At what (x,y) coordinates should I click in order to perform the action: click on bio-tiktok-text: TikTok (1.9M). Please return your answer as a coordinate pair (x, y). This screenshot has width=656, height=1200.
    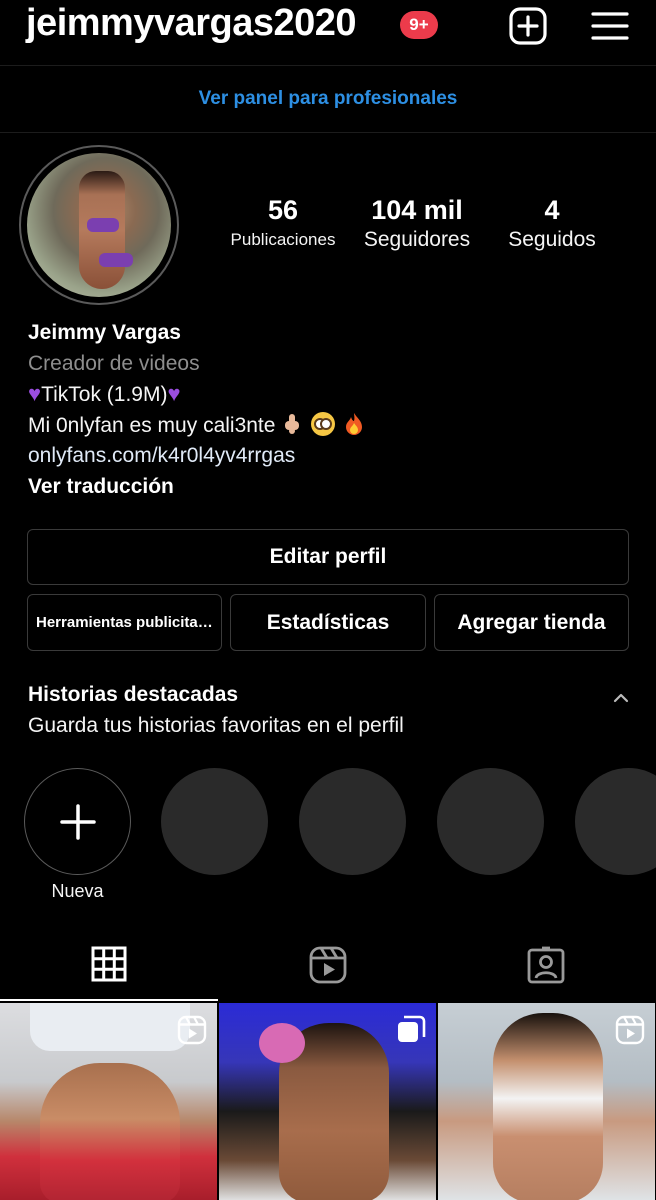
    Looking at the image, I should click on (104, 394).